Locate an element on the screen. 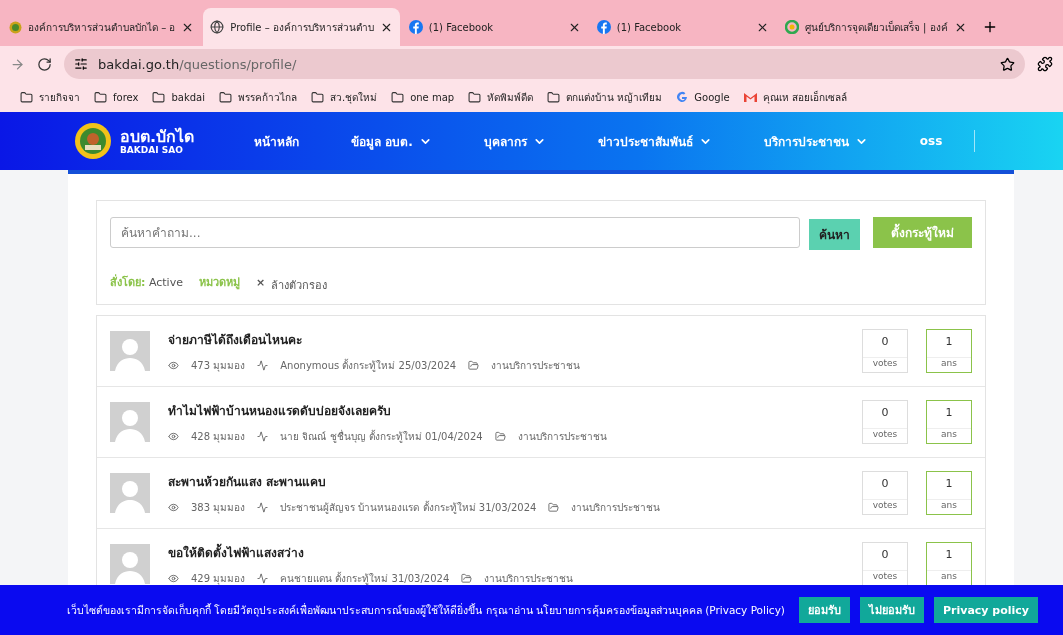 Image resolution: width=1063 pixels, height=635 pixels. bookmark: ตกแต่งบ้าน หญ้าเทียม is located at coordinates (605, 97).